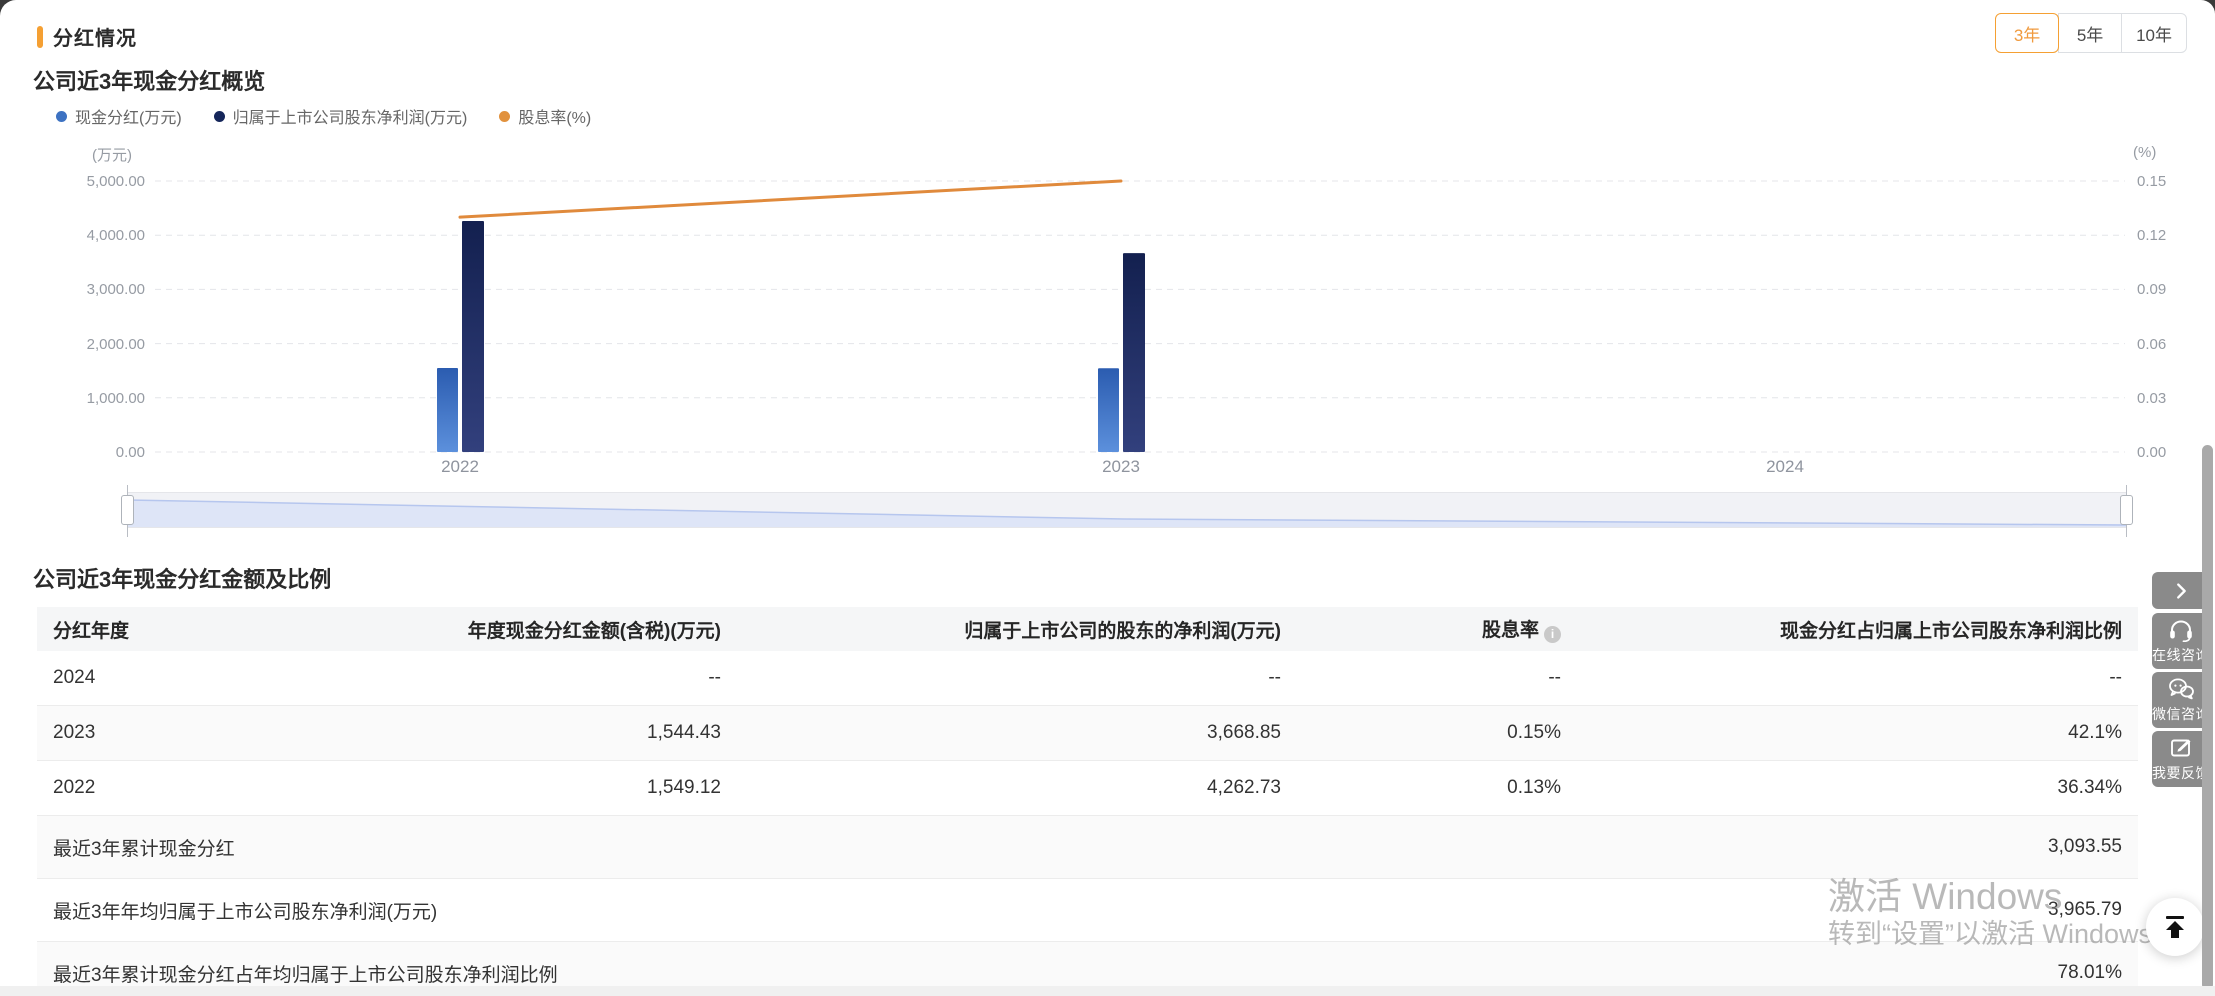  I want to click on y-axis-unit-right: (%), so click(2145, 152).